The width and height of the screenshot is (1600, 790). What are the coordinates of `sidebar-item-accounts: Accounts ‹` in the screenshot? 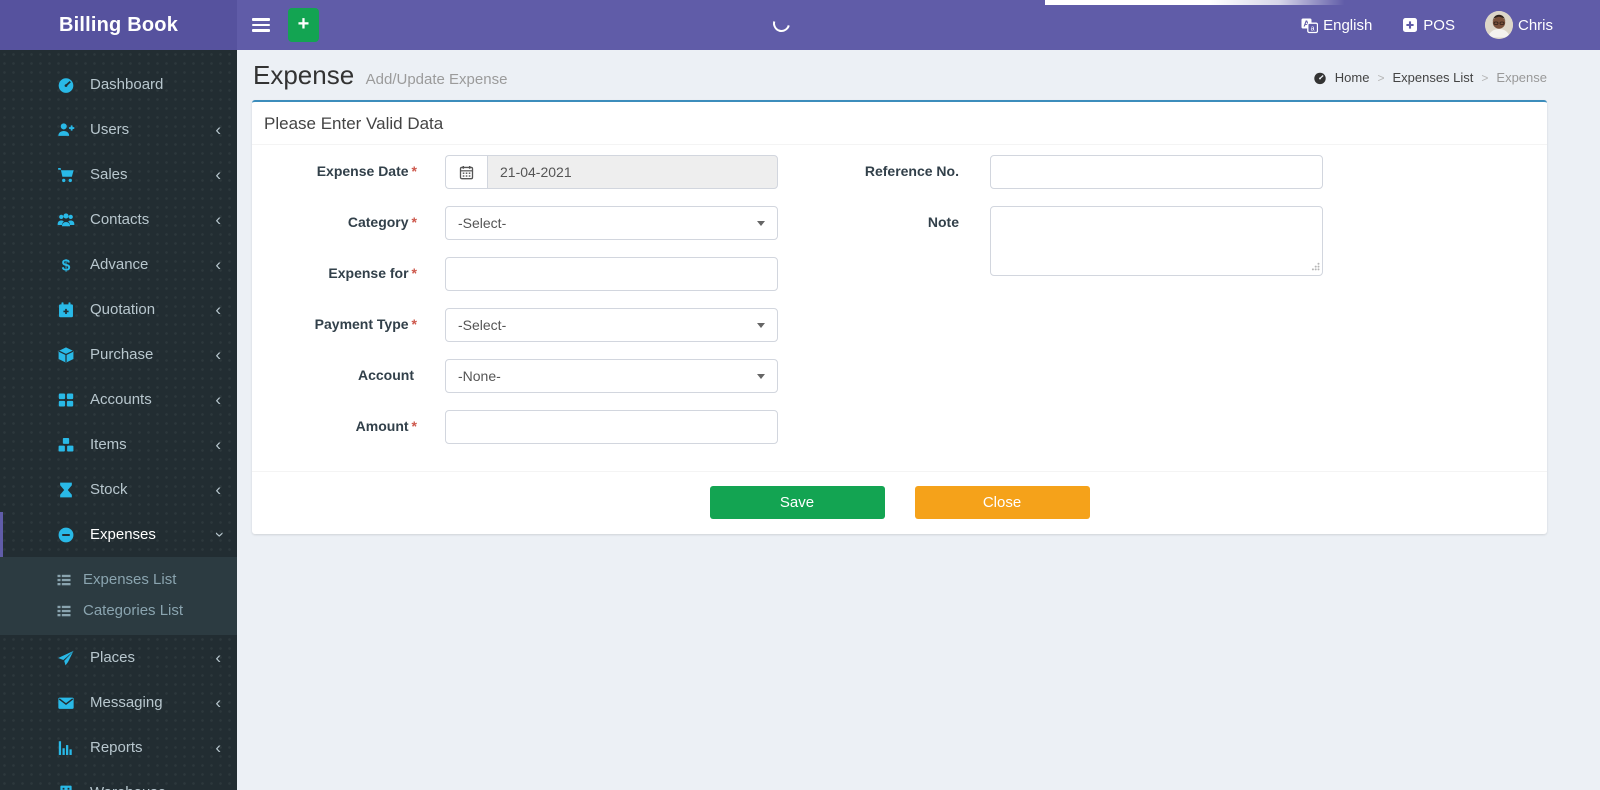 It's located at (118, 399).